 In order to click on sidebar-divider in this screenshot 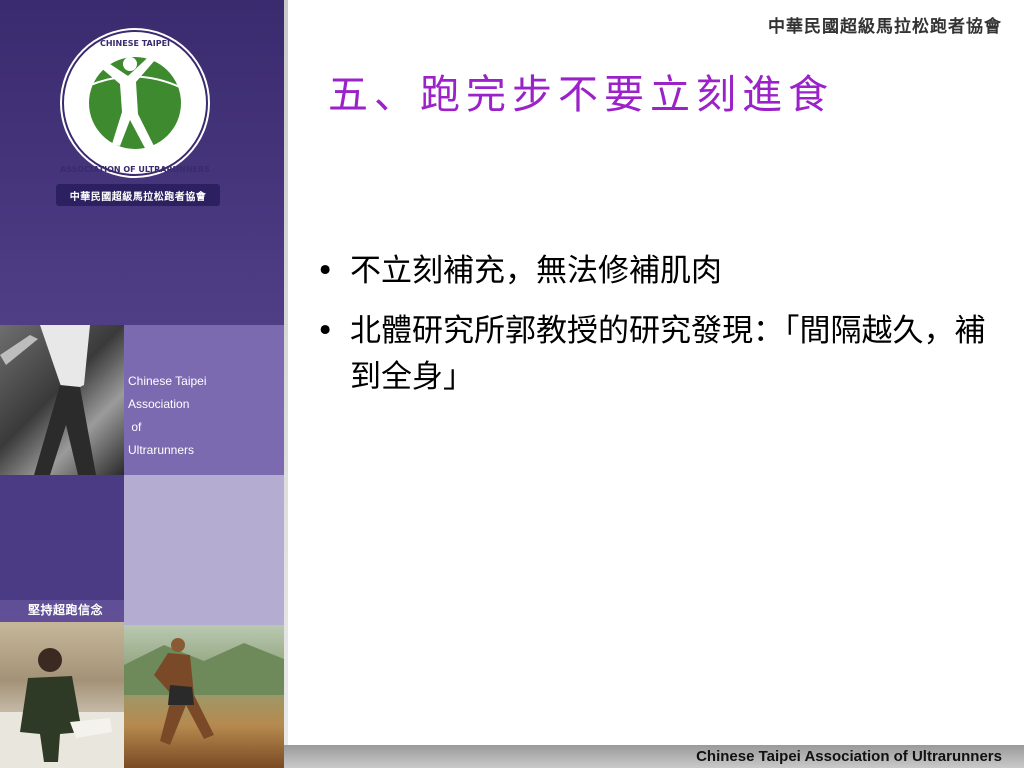, I will do `click(286, 372)`.